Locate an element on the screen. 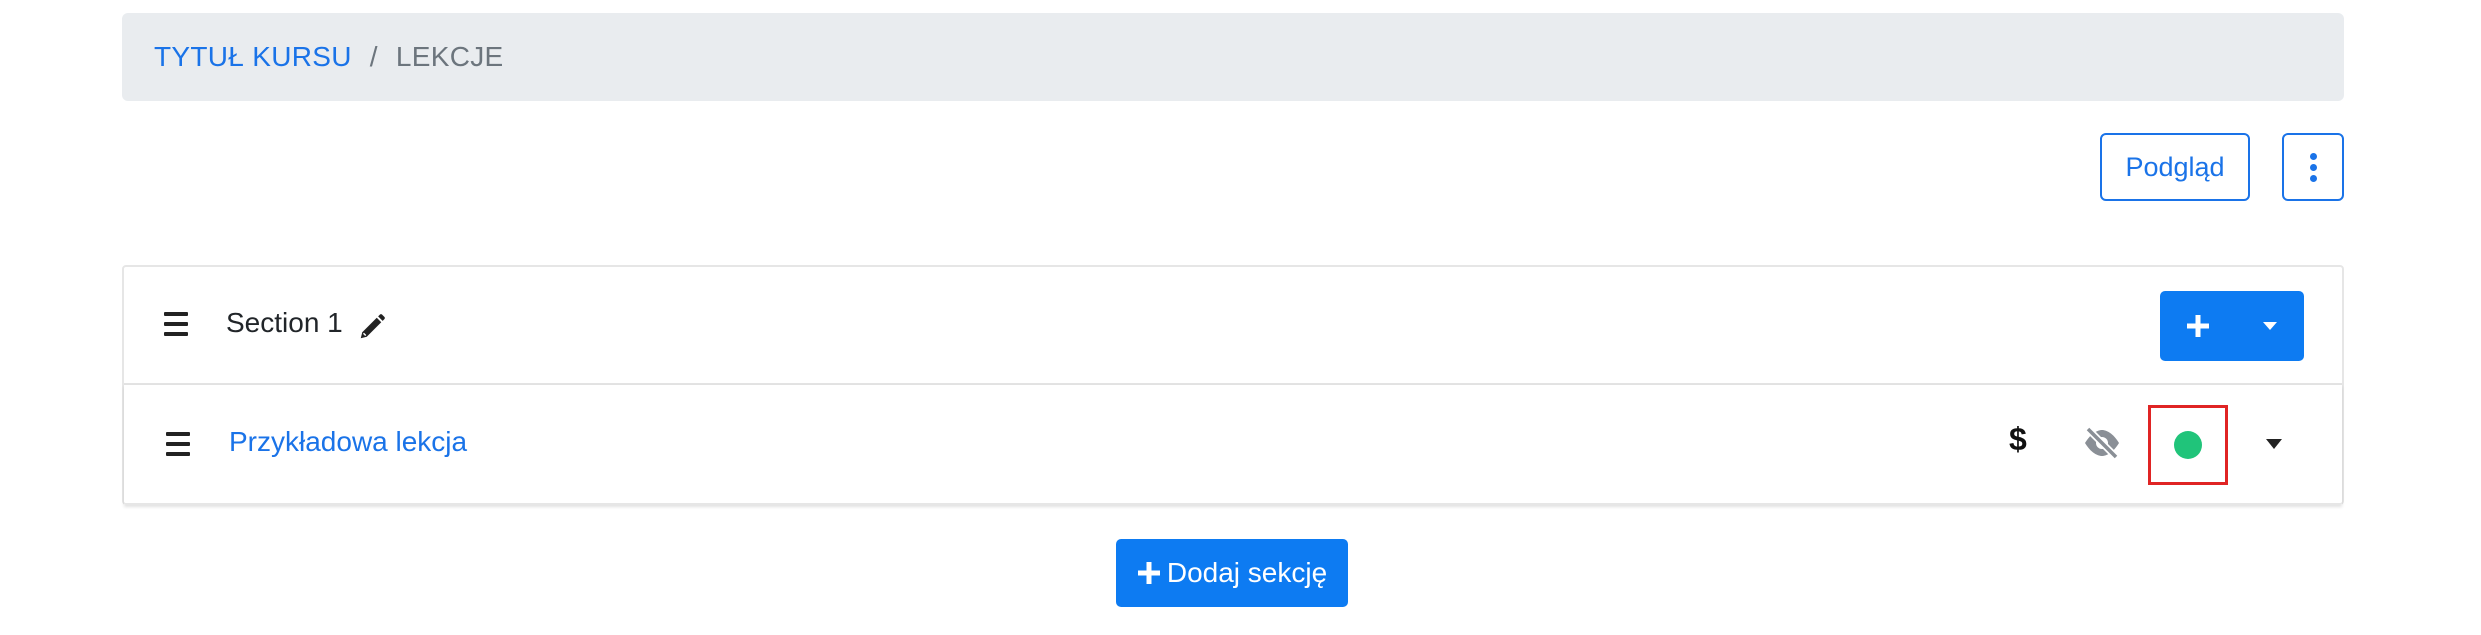 Image resolution: width=2481 pixels, height=635 pixels. publish-status-toggle is located at coordinates (2188, 445).